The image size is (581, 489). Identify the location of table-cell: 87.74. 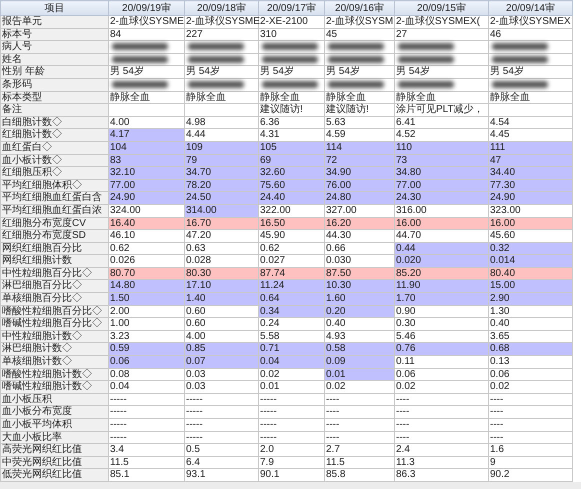
(291, 273).